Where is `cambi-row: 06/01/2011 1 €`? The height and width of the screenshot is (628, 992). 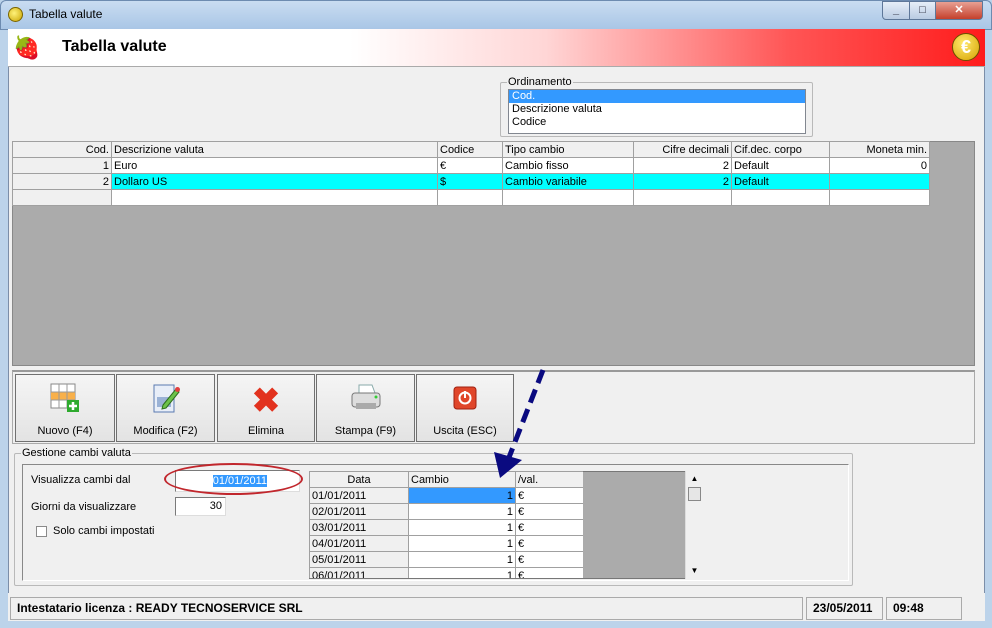 cambi-row: 06/01/2011 1 € is located at coordinates (446, 572).